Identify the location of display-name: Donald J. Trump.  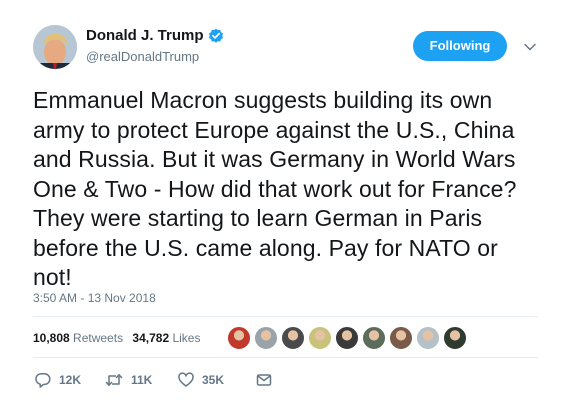
(155, 36).